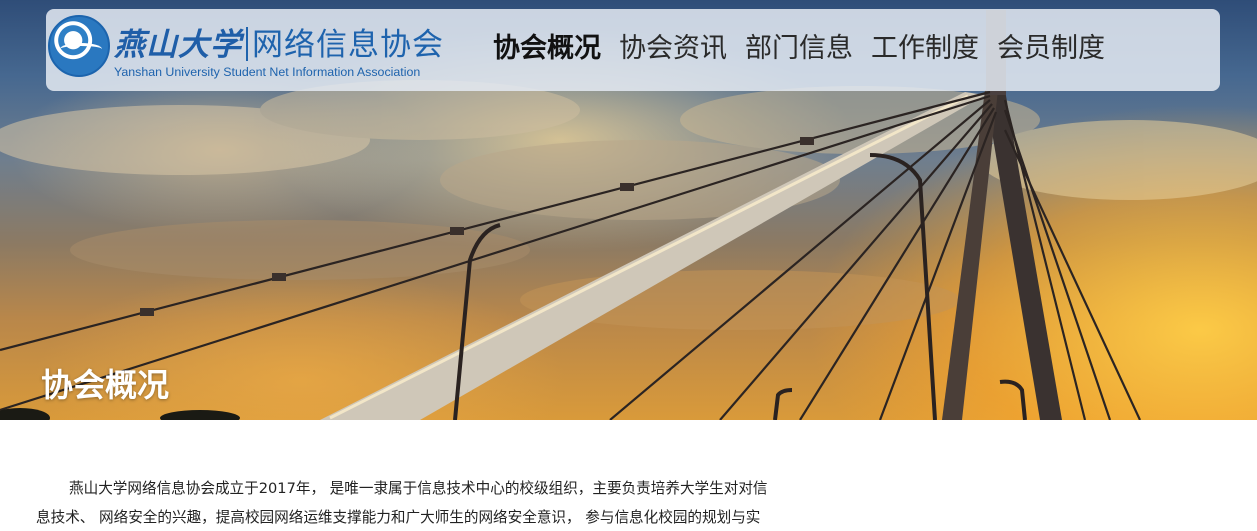  What do you see at coordinates (1051, 49) in the screenshot?
I see `nav-item-membership-rules: 会员制度` at bounding box center [1051, 49].